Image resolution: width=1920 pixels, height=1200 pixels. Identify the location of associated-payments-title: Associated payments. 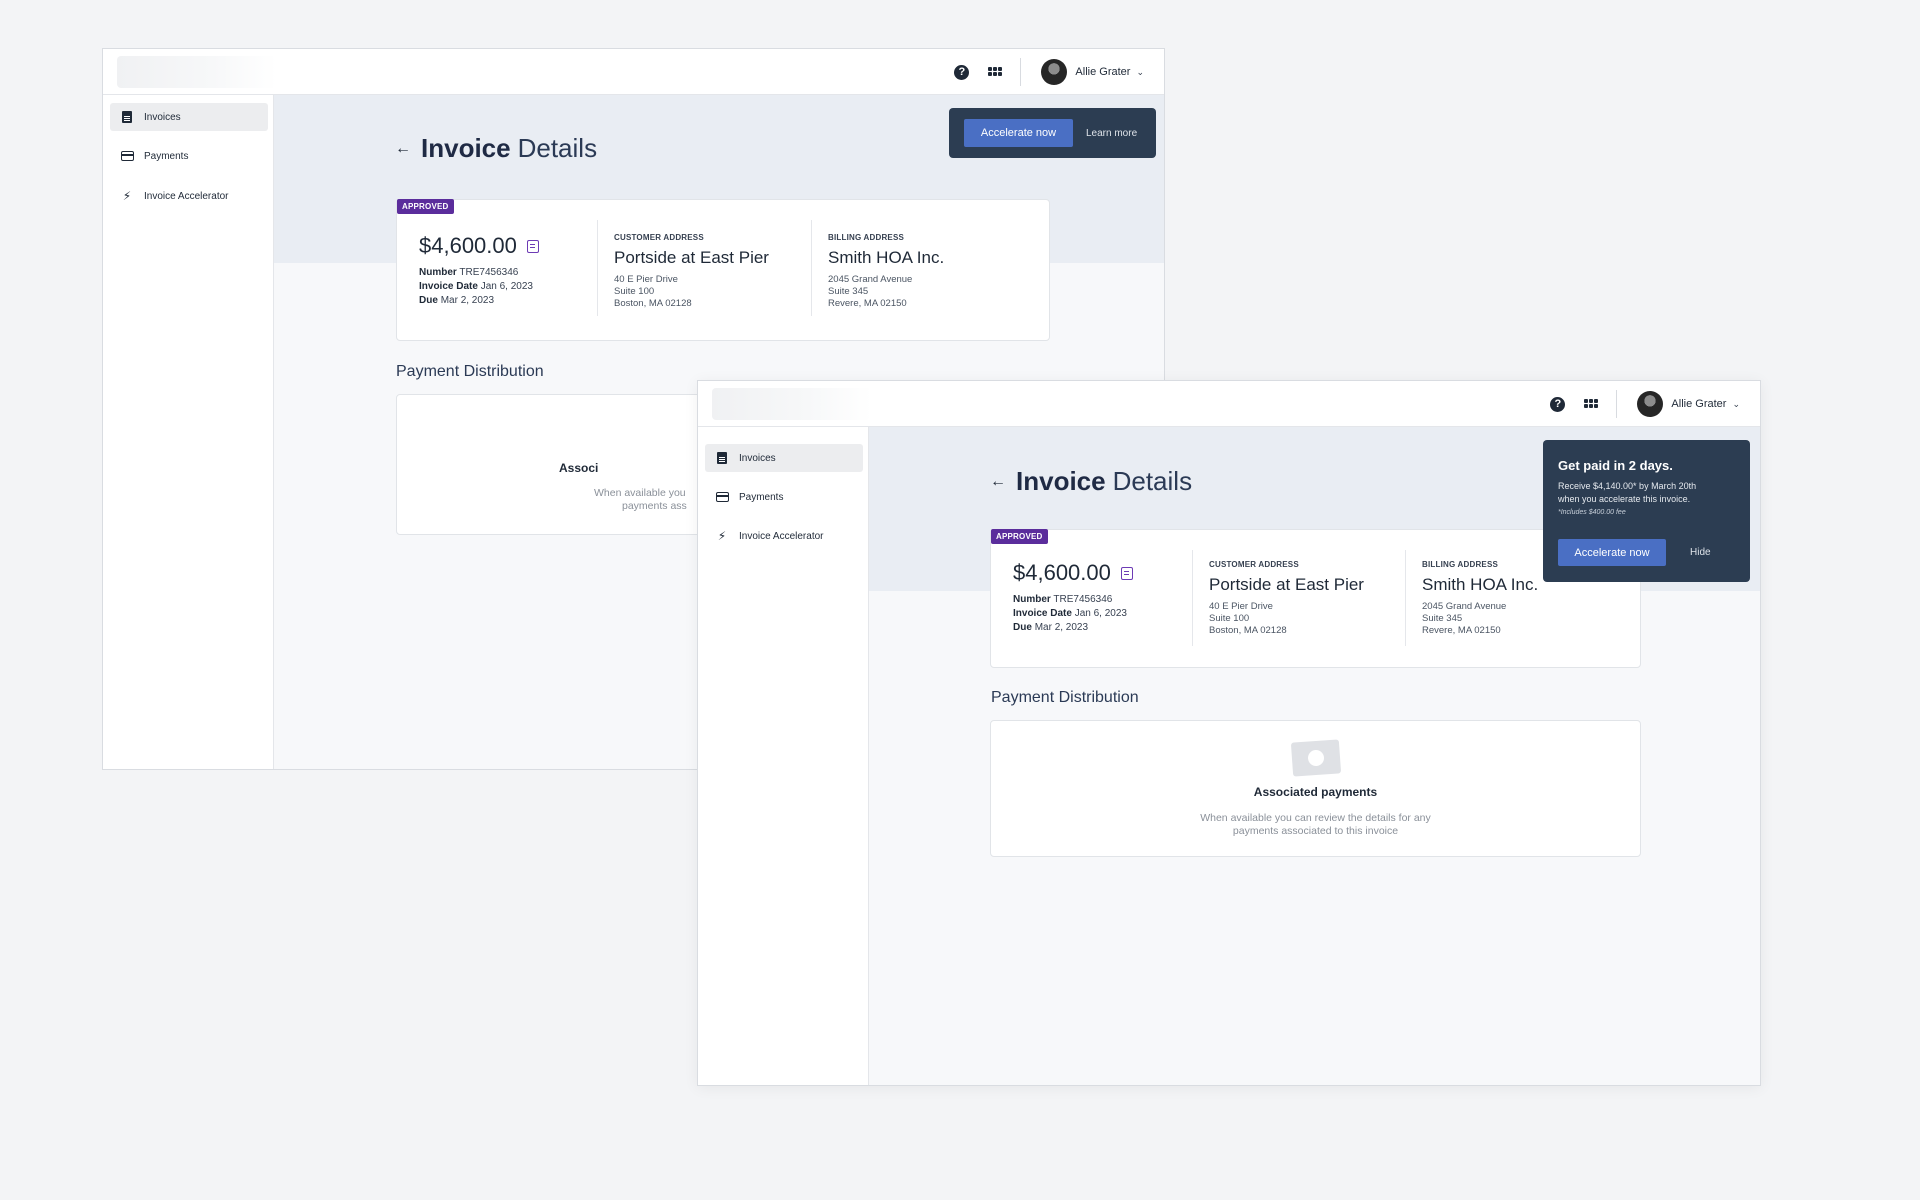
(1315, 792).